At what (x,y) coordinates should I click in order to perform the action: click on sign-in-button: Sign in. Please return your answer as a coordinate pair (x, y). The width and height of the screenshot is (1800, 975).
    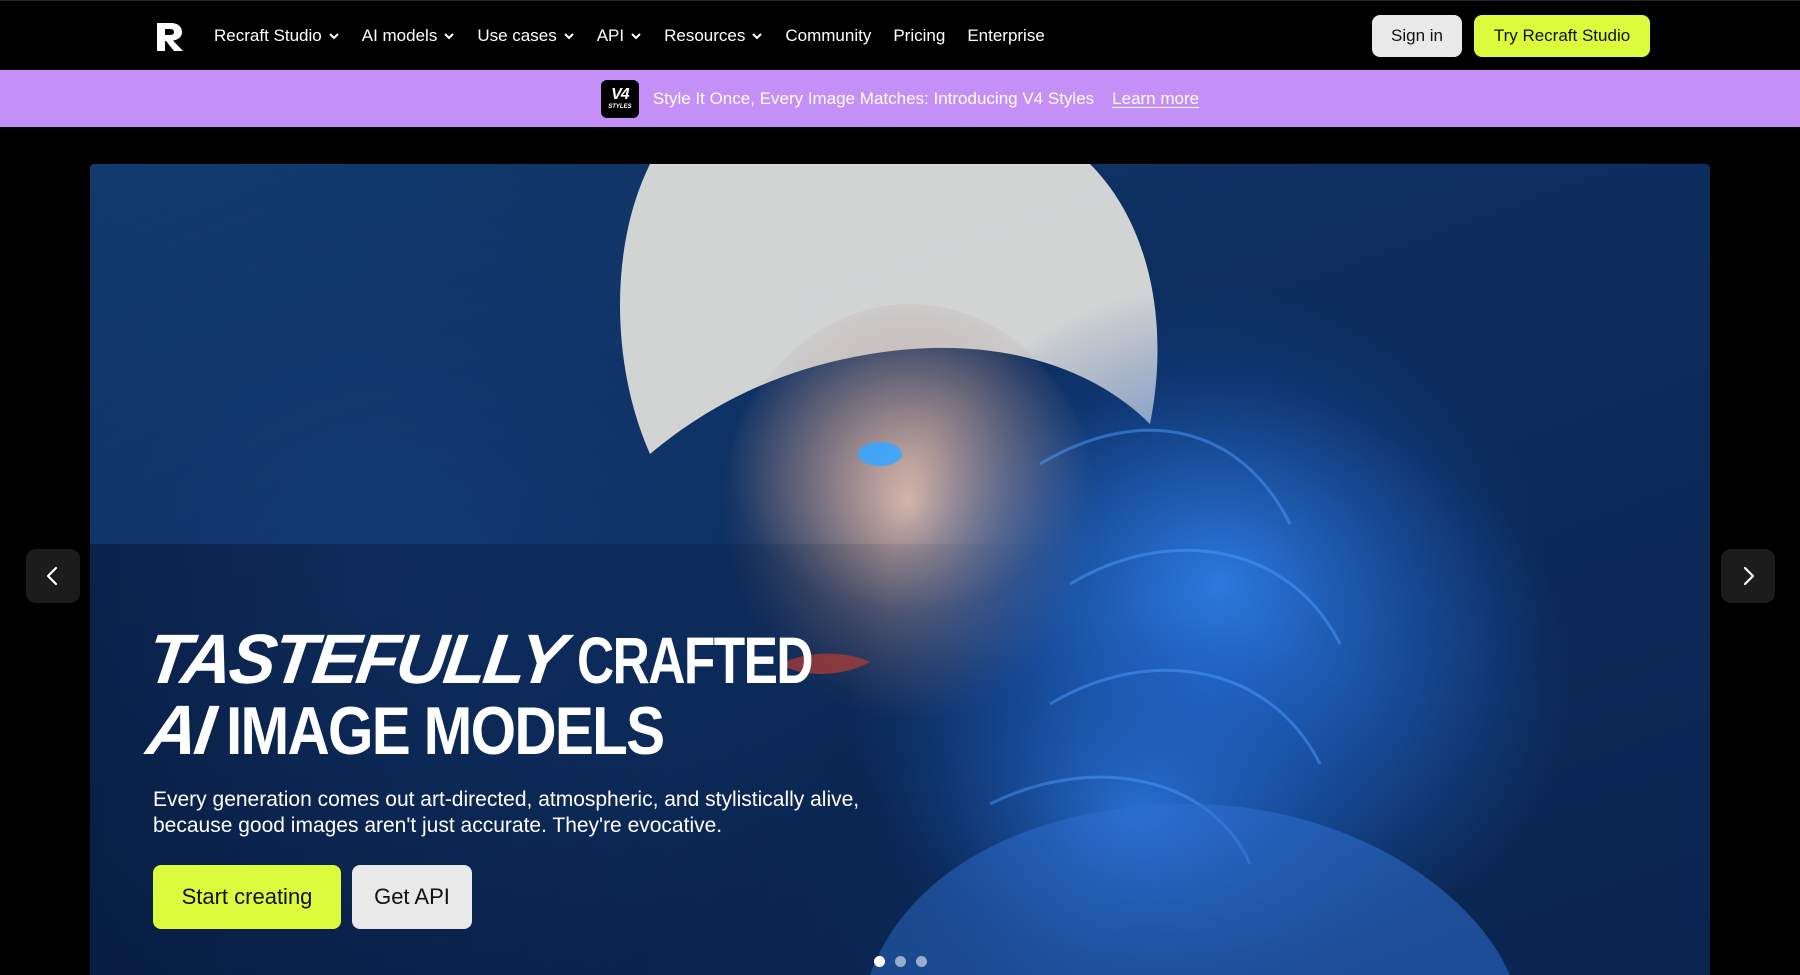
    Looking at the image, I should click on (1417, 36).